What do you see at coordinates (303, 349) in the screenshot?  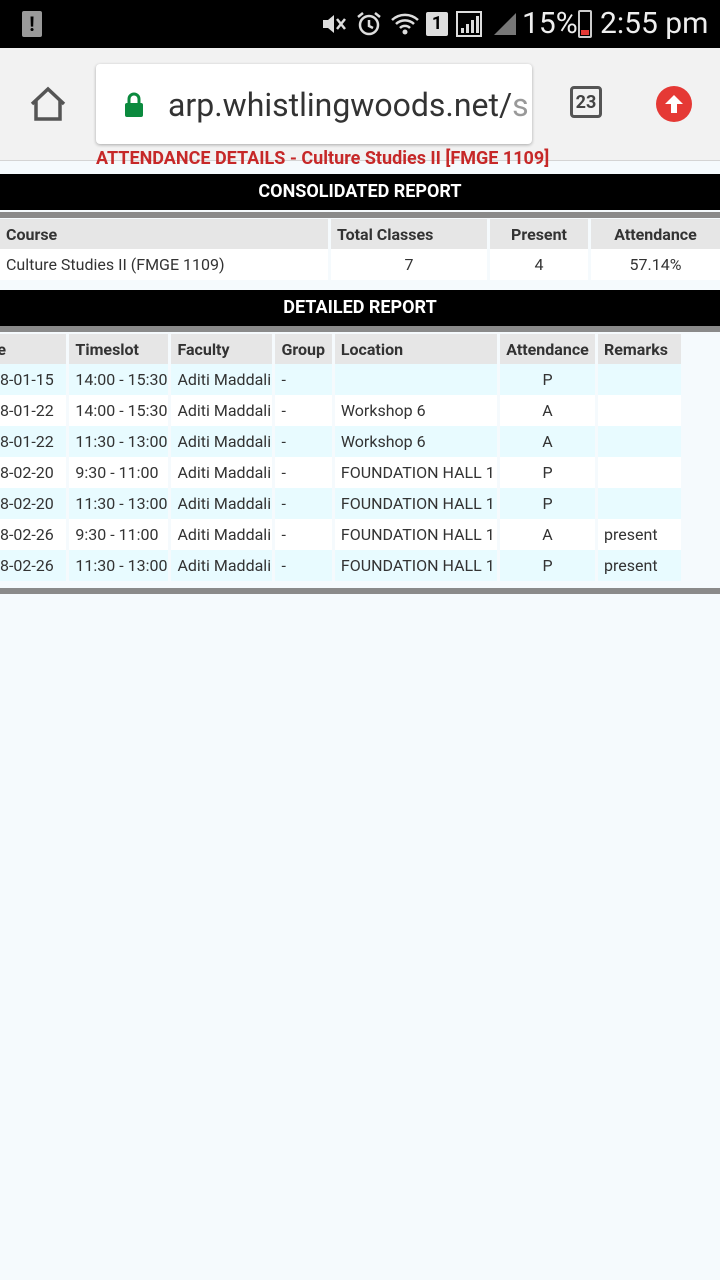 I see `column-header: Group` at bounding box center [303, 349].